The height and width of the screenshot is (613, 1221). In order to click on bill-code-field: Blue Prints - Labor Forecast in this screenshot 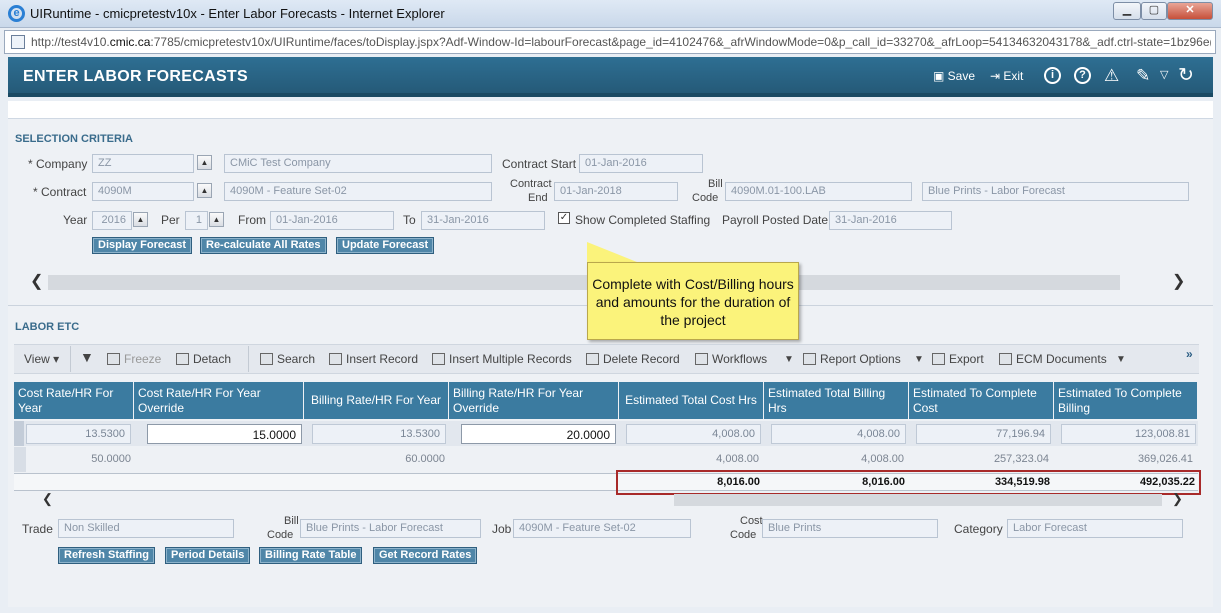, I will do `click(390, 528)`.